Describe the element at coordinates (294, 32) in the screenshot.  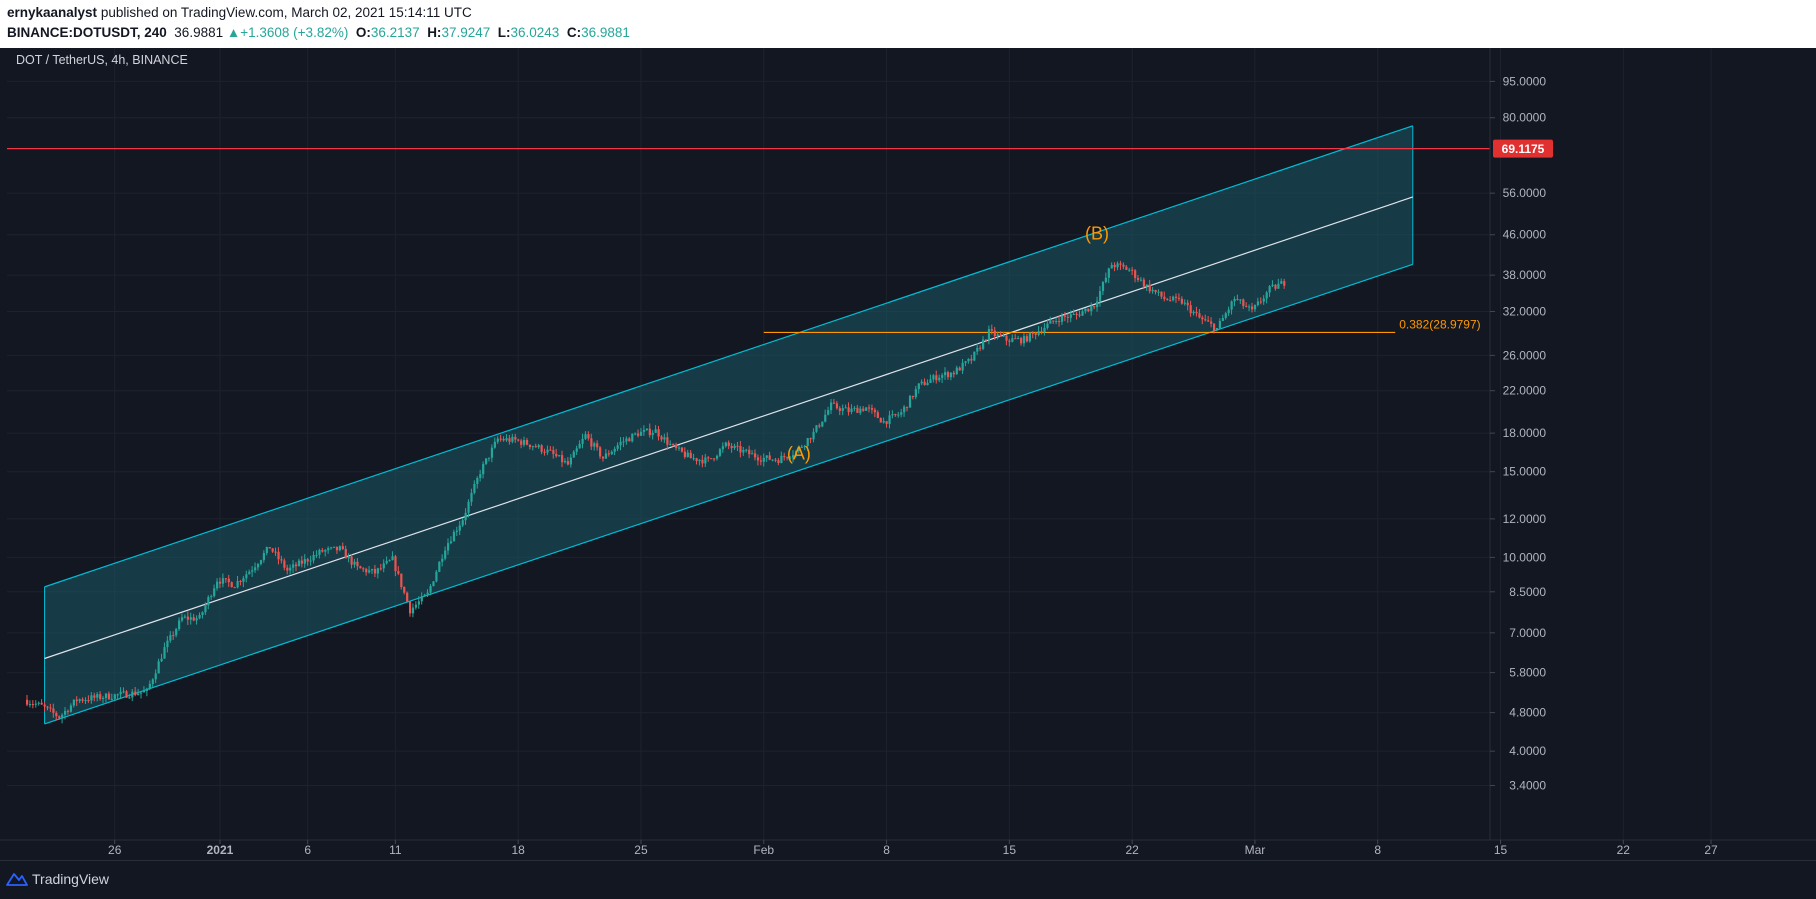
I see `price-change: +1.3608 (+3.82%)` at that location.